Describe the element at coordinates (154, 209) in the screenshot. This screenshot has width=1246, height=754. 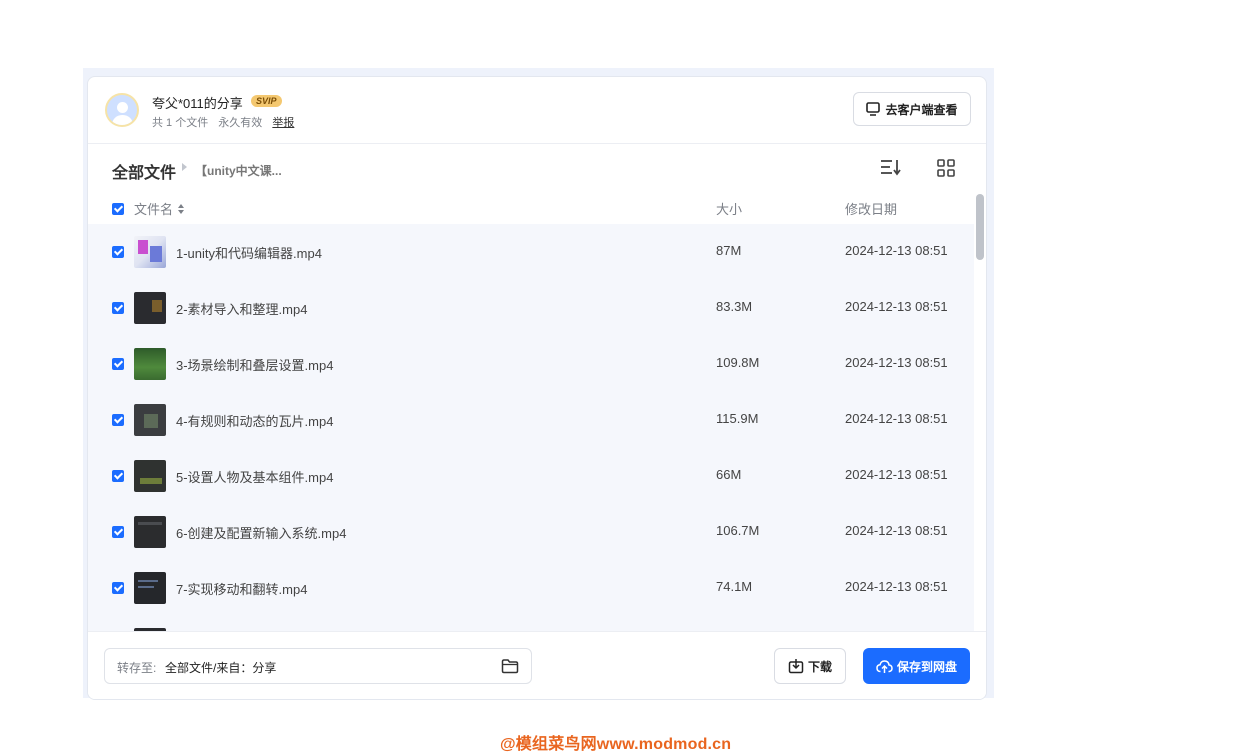
I see `column-name-label: 文件名` at that location.